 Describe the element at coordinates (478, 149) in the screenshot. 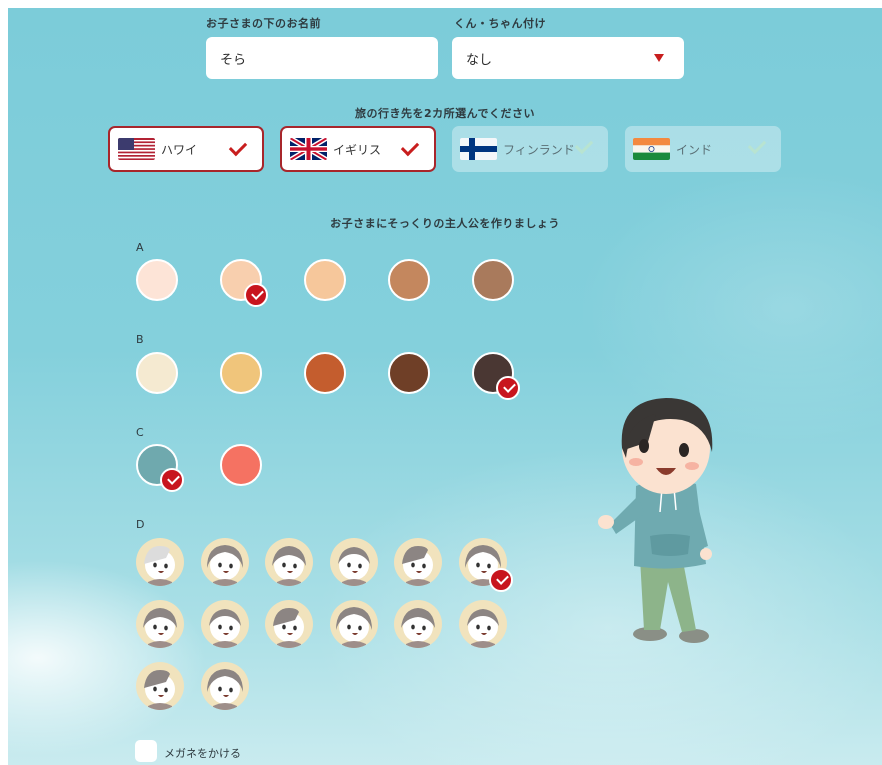

I see `finland-flag-icon` at that location.